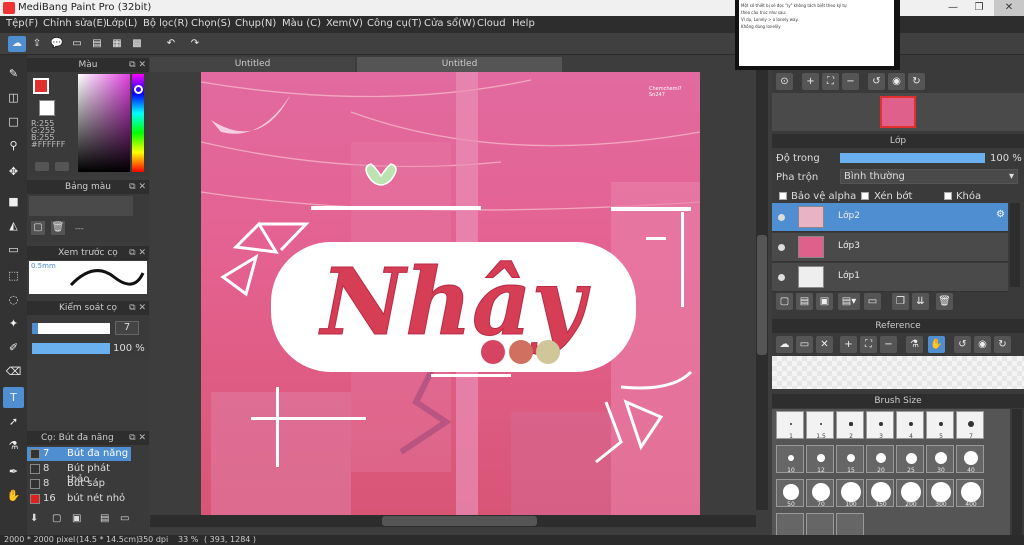 The height and width of the screenshot is (545, 1024). What do you see at coordinates (13, 275) in the screenshot?
I see `select-rect-icon: ⬚` at bounding box center [13, 275].